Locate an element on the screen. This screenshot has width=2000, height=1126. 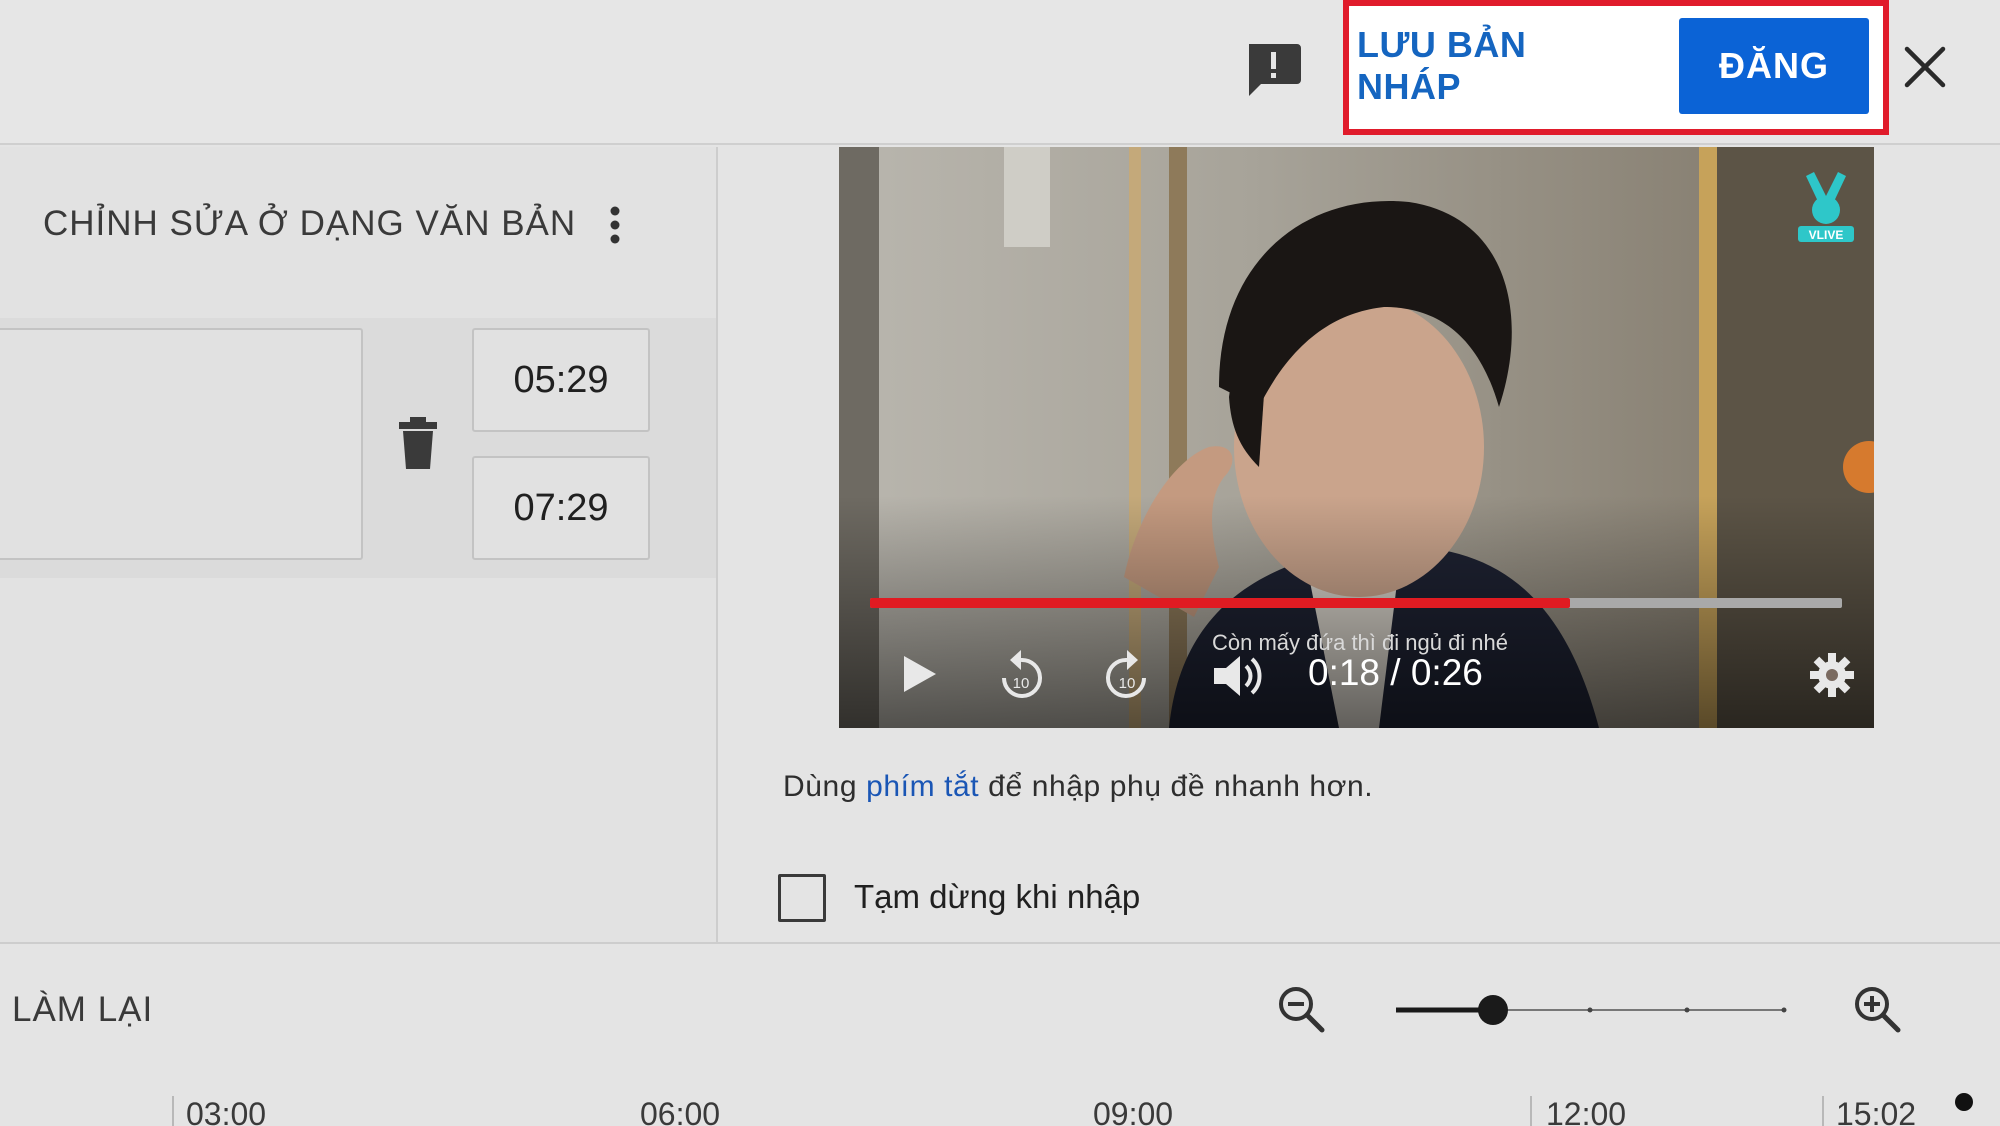
more-vert-icon is located at coordinates (615, 225).